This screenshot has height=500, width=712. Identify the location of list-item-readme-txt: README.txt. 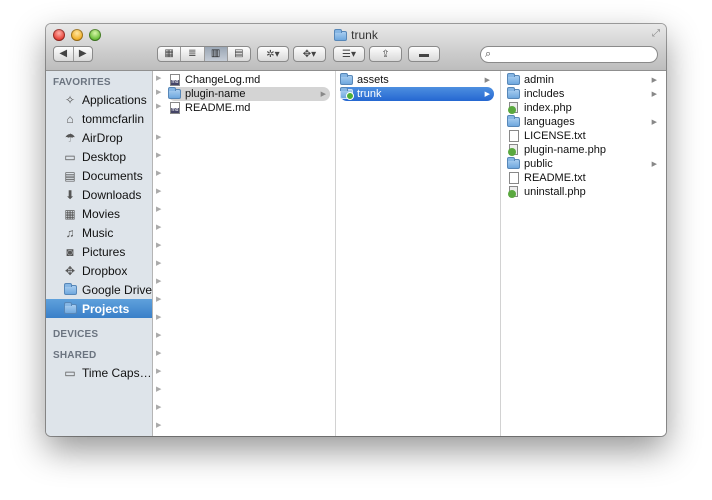
(584, 178).